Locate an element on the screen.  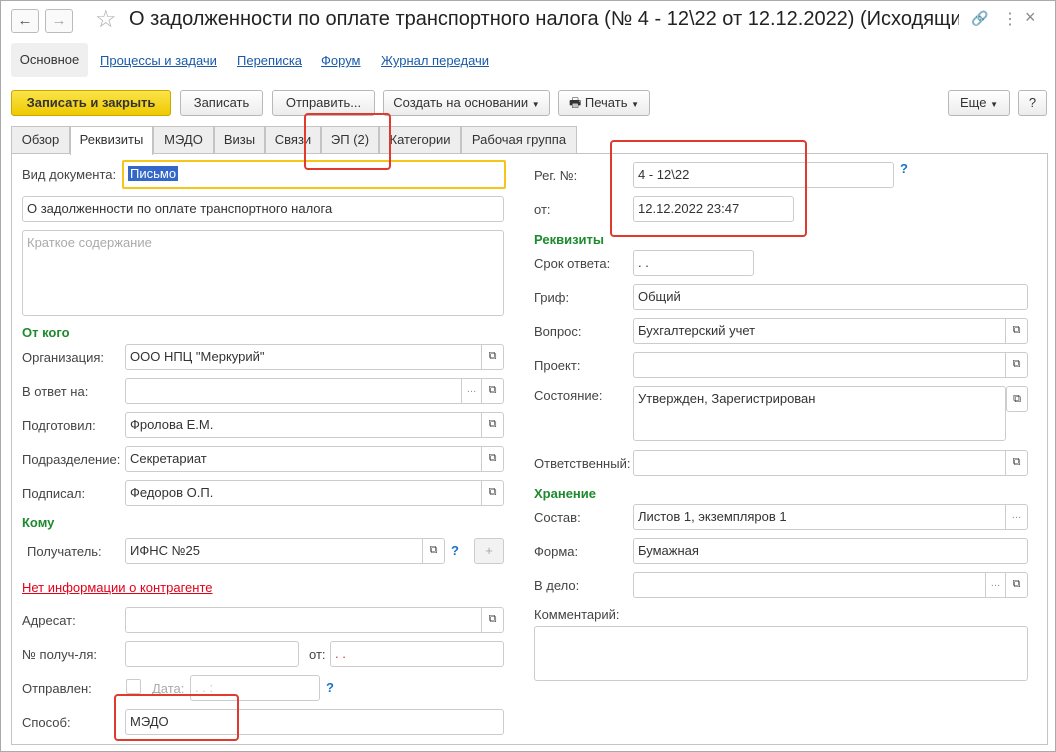
summary-field: Краткое содержание is located at coordinates (263, 273).